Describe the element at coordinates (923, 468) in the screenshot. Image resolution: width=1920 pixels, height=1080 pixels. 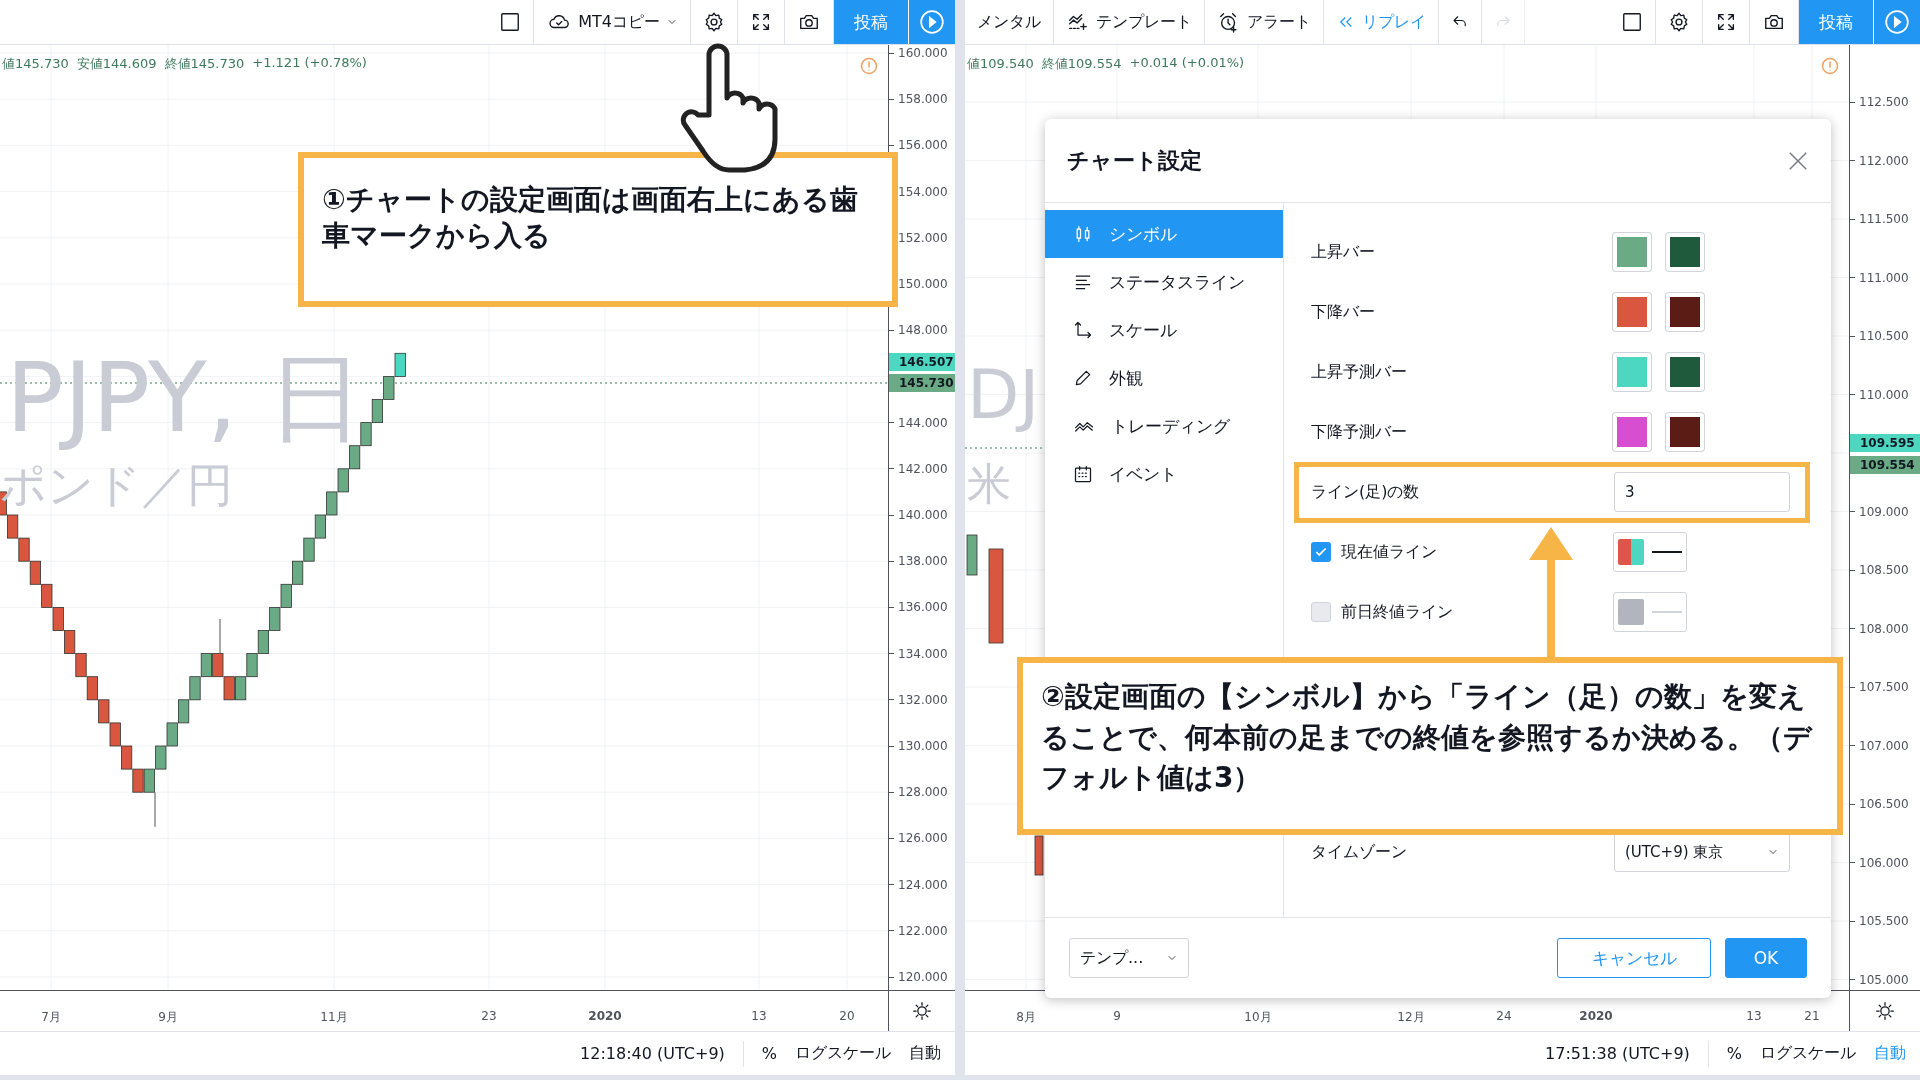
I see `price-label: 142.000` at that location.